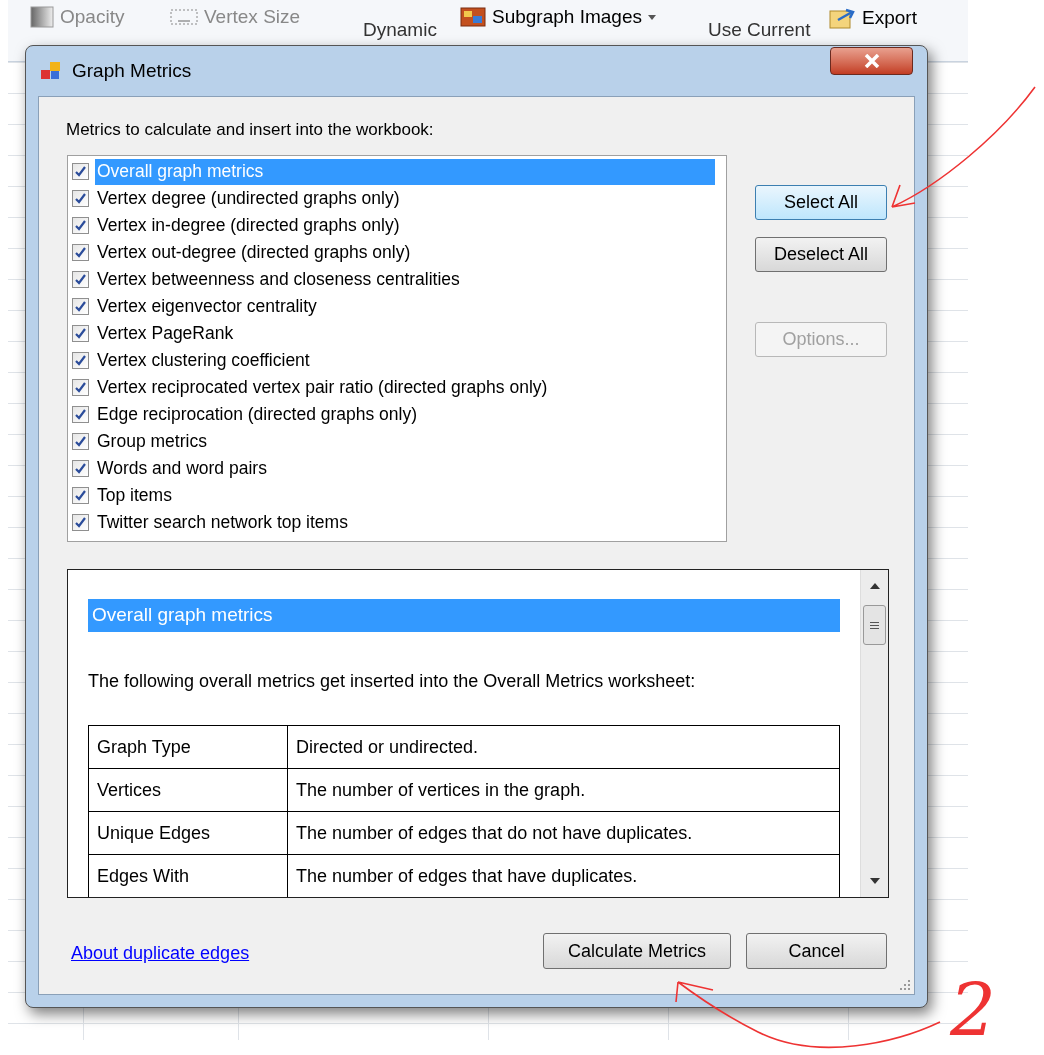 Image resolution: width=1044 pixels, height=1055 pixels. I want to click on resize-grip-icon, so click(905, 985).